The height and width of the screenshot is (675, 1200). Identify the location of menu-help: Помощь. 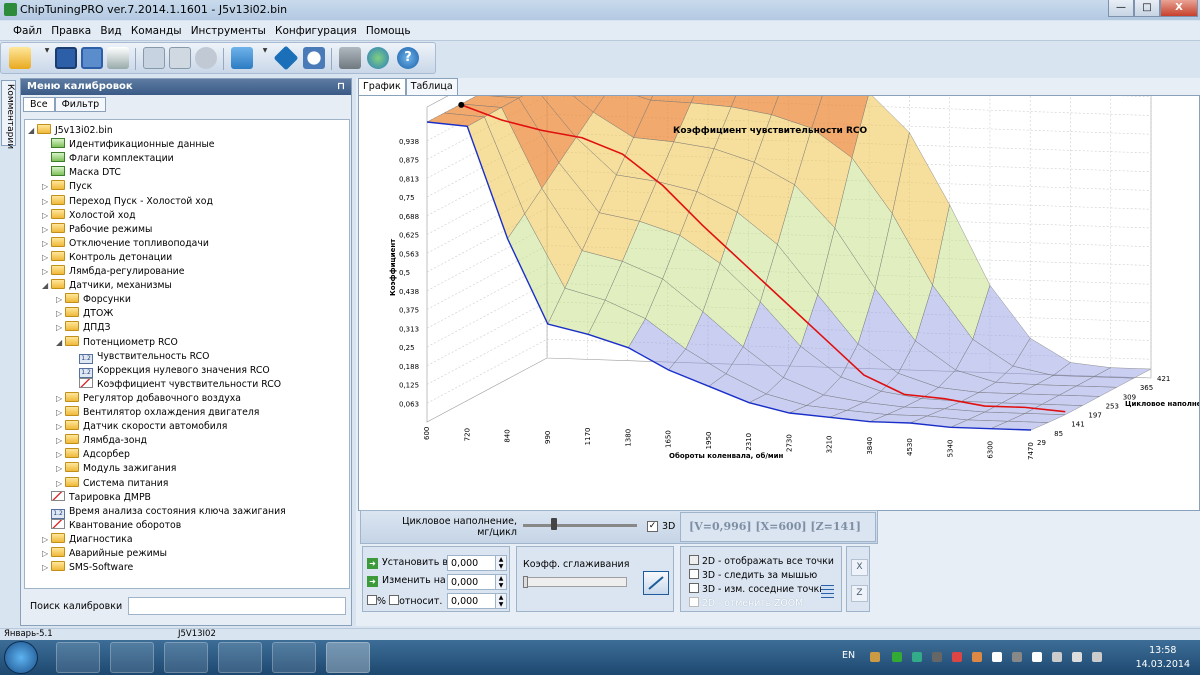
(388, 29).